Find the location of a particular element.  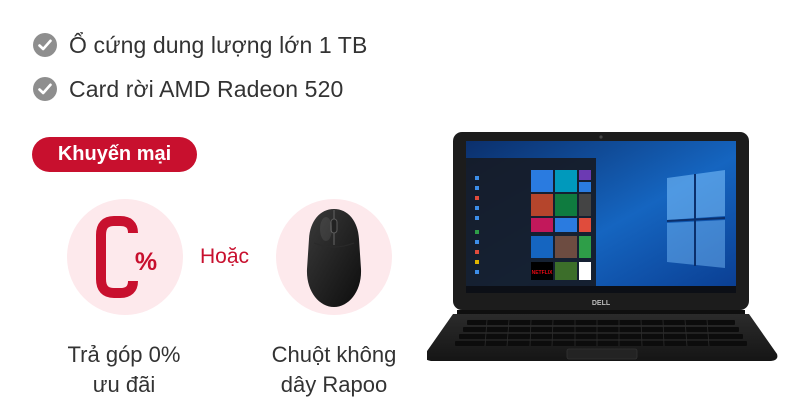

or-separator: Hoặc is located at coordinates (225, 256).